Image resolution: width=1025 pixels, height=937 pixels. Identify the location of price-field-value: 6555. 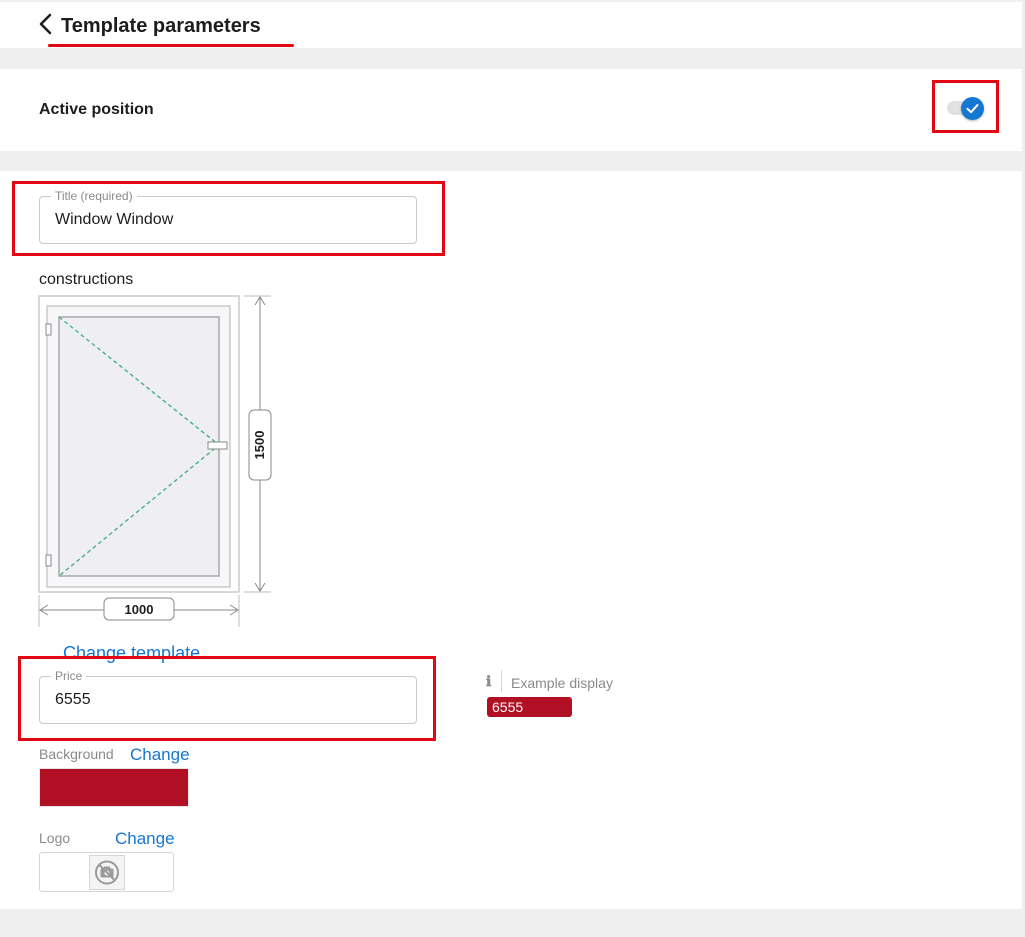
(73, 699).